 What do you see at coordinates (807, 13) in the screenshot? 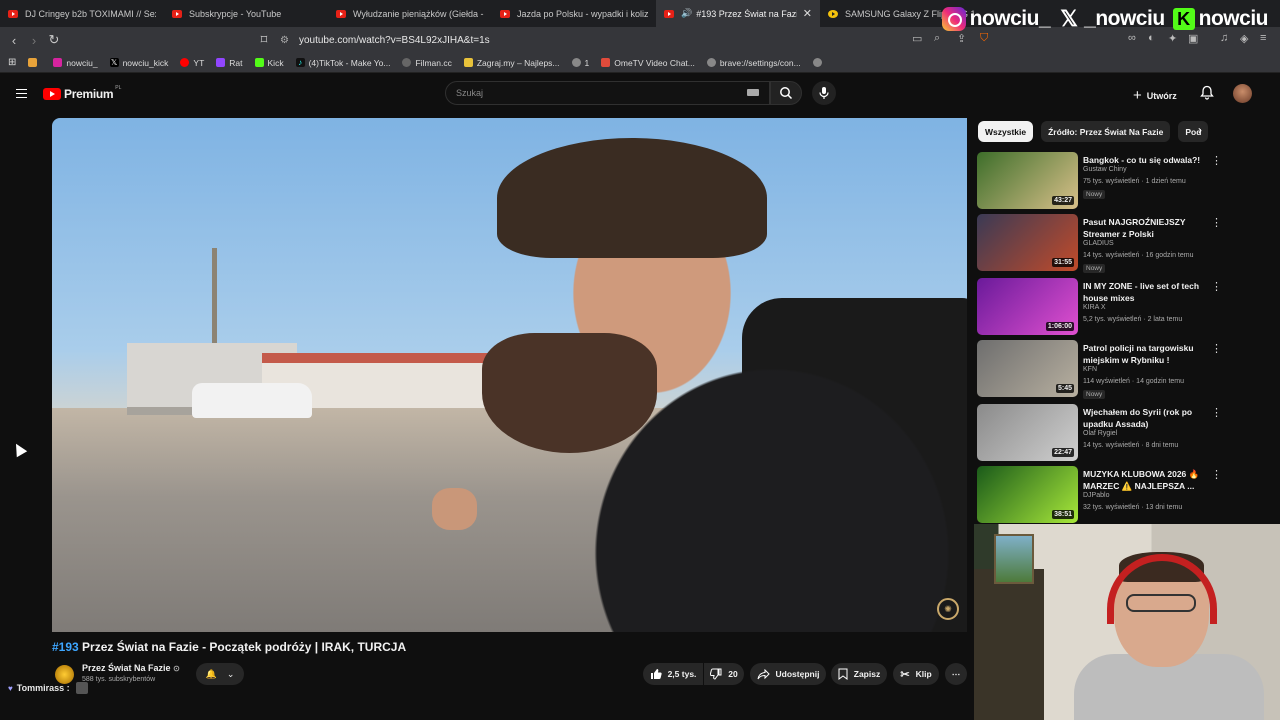
I see `close-tab-icon: ✕` at bounding box center [807, 13].